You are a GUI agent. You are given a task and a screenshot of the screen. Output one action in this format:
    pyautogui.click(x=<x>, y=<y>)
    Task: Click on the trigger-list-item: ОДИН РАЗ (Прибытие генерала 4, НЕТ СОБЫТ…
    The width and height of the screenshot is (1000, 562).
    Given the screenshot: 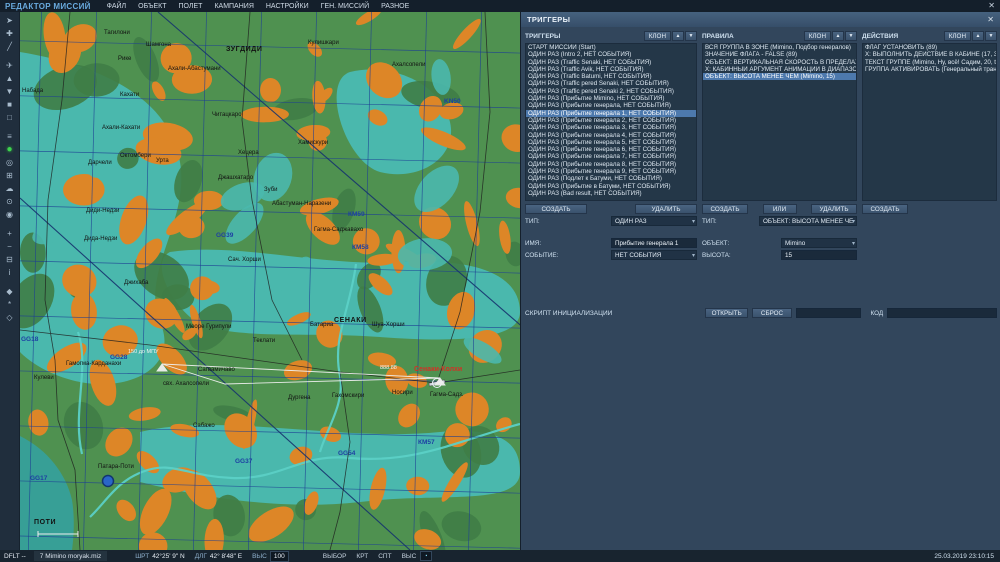 What is the action you would take?
    pyautogui.click(x=611, y=135)
    